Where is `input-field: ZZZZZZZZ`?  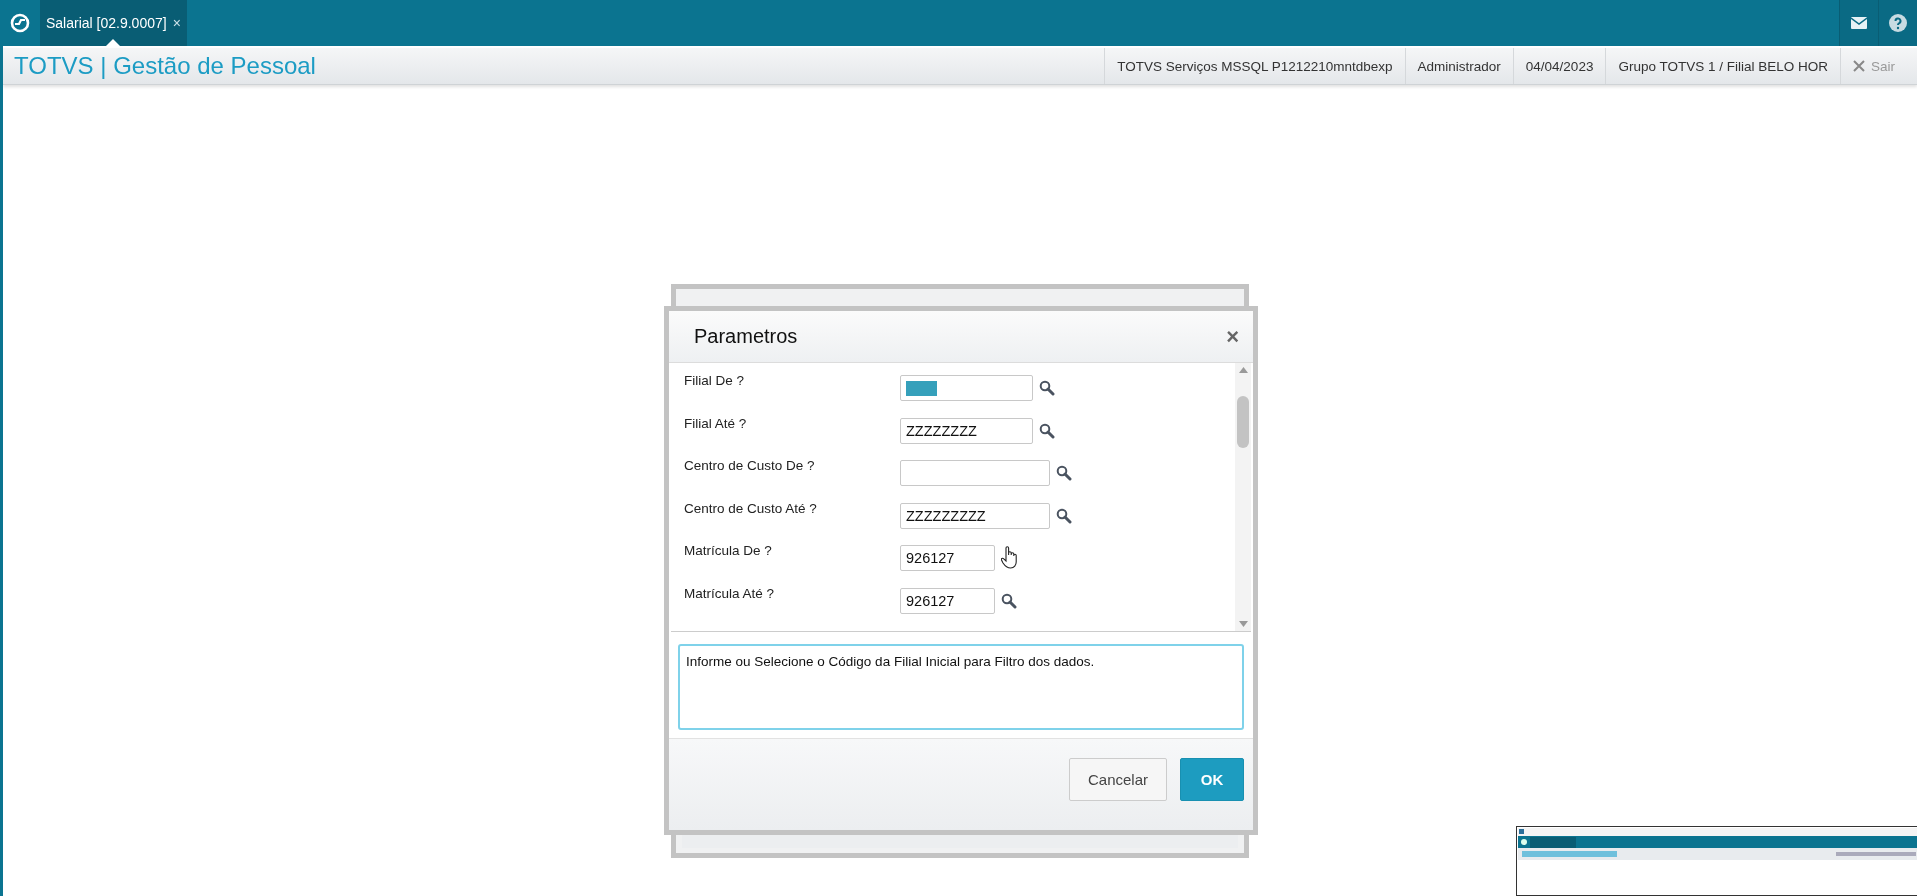 input-field: ZZZZZZZZ is located at coordinates (966, 430).